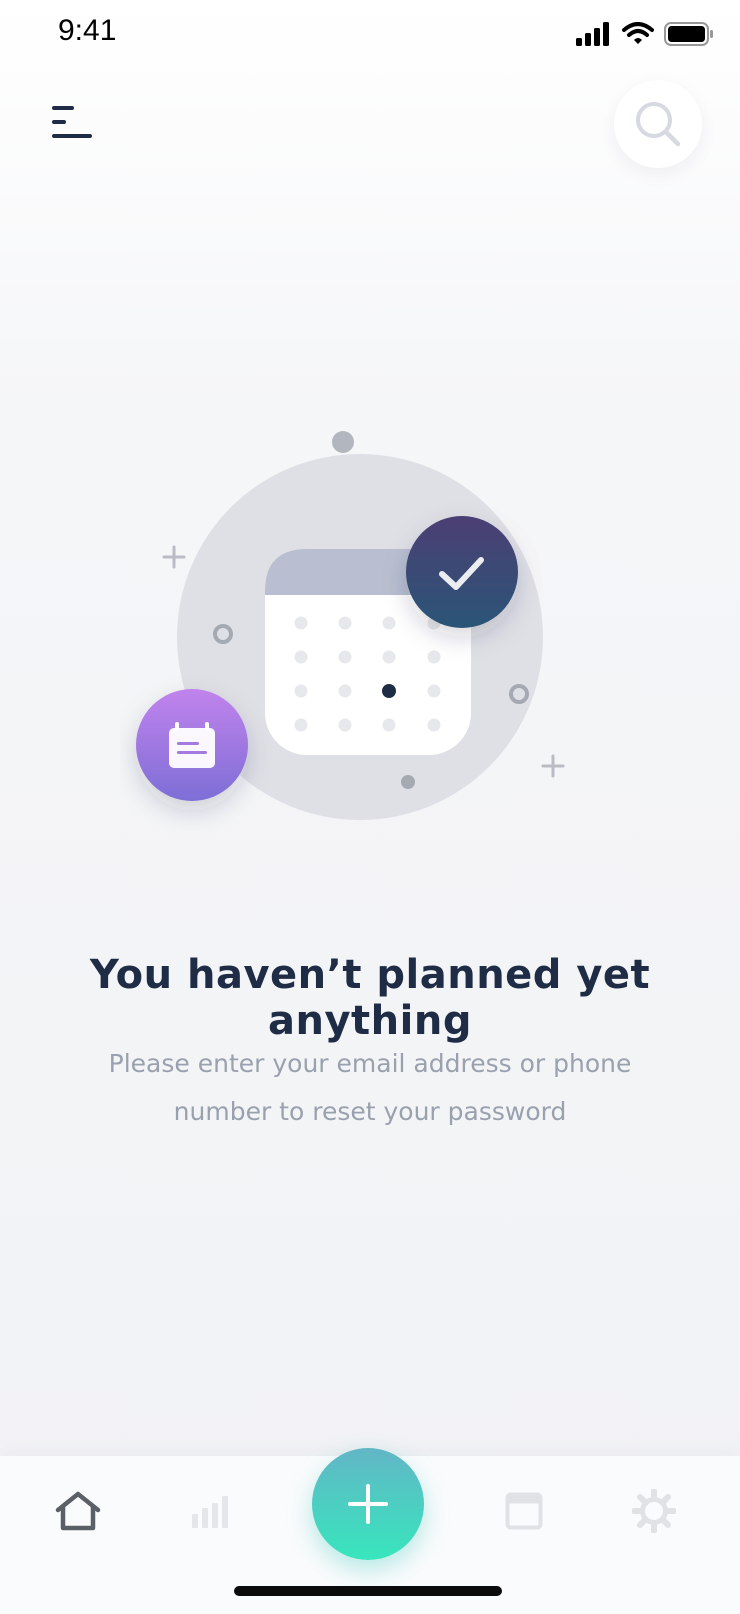 Image resolution: width=740 pixels, height=1614 pixels. I want to click on tab-calendar, so click(524, 1511).